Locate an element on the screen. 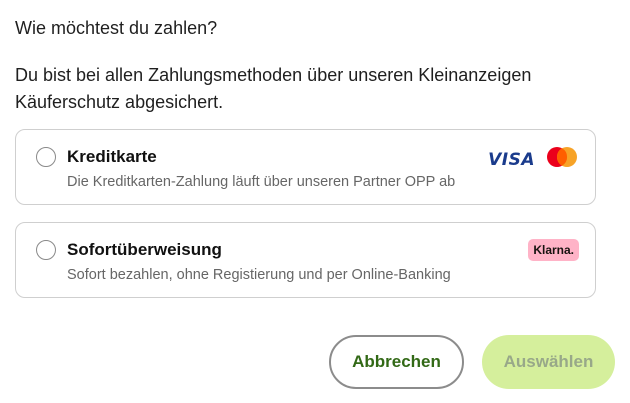 Image resolution: width=630 pixels, height=403 pixels. sofort-logos: Klarna. is located at coordinates (553, 250).